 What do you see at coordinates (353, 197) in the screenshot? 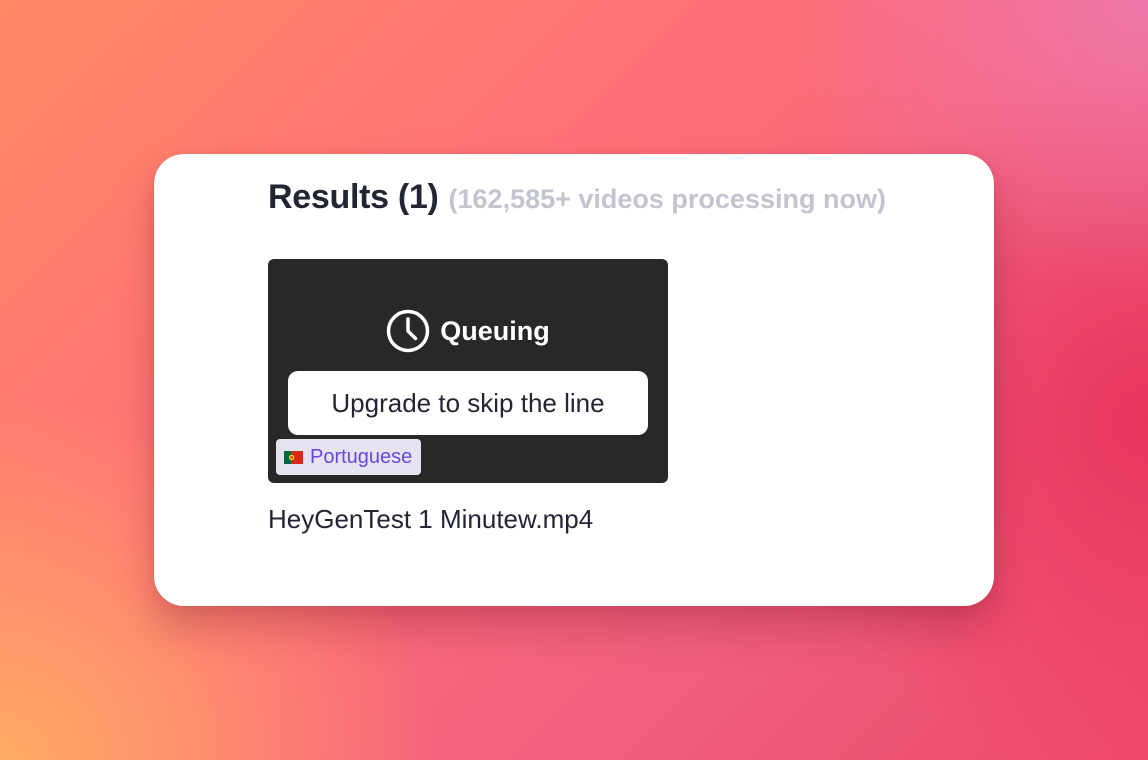
I see `results-title: Results (1)` at bounding box center [353, 197].